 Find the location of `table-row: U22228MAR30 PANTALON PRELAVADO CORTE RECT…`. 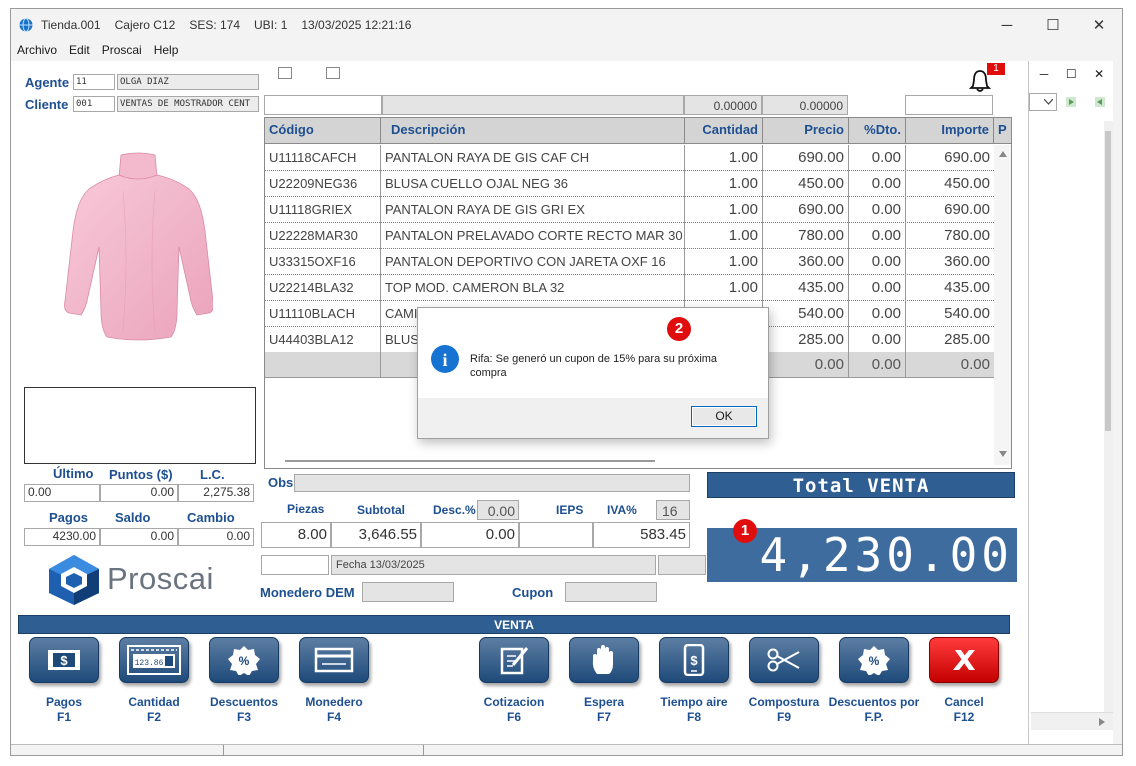

table-row: U22228MAR30 PANTALON PRELAVADO CORTE RECT… is located at coordinates (629, 236).